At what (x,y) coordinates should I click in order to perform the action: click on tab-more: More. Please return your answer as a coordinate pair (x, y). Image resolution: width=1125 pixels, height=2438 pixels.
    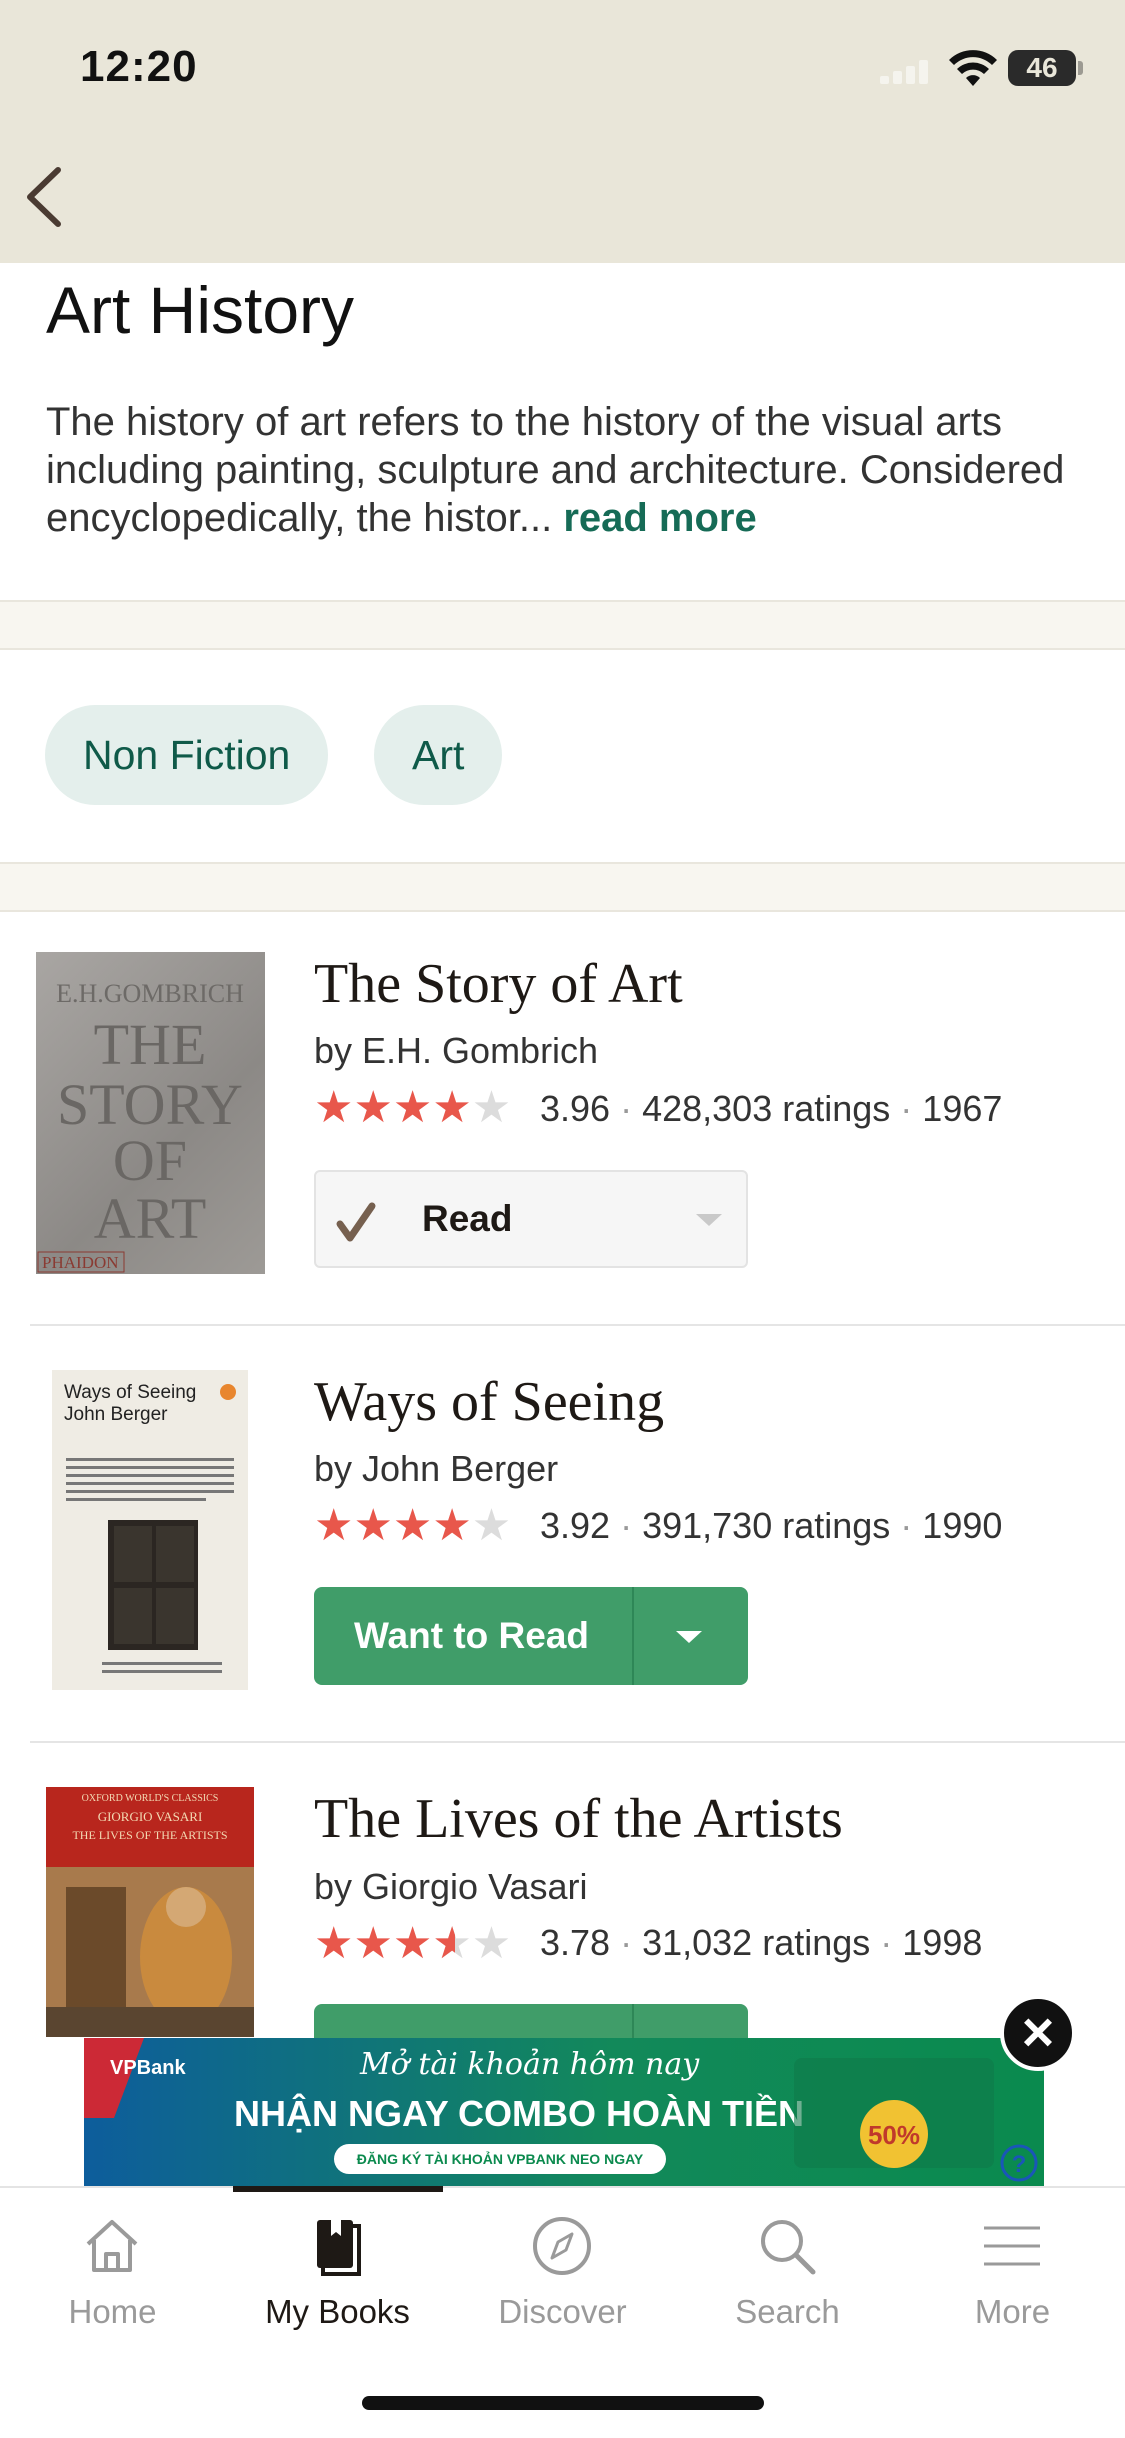
    Looking at the image, I should click on (1012, 2279).